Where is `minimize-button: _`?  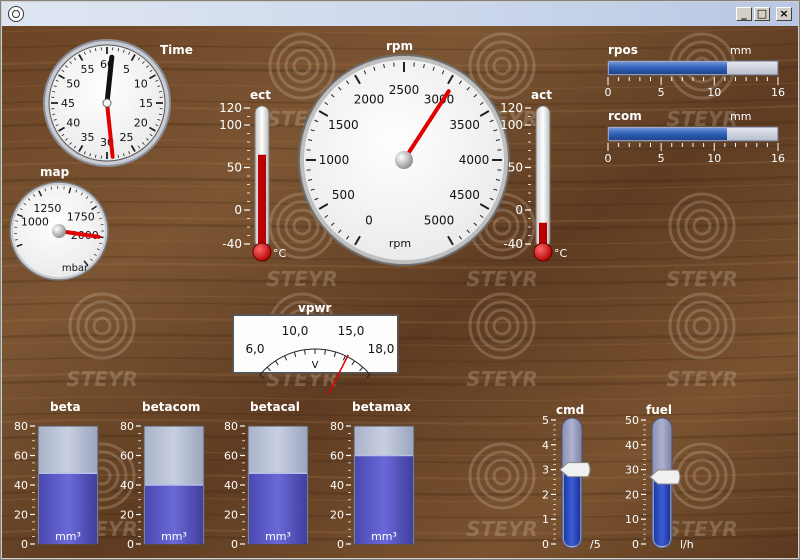
minimize-button: _ is located at coordinates (744, 14).